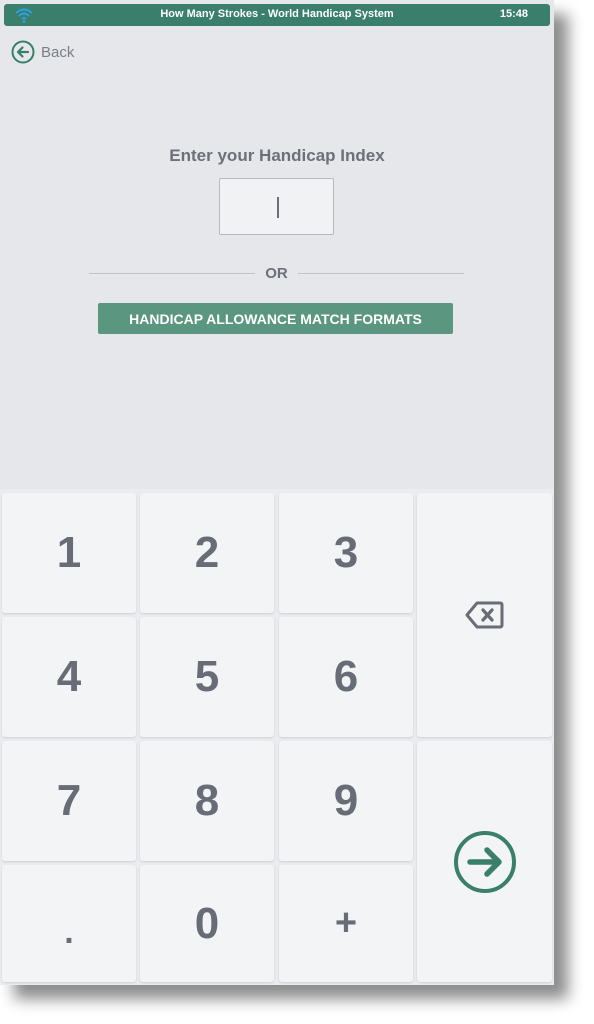 The image size is (594, 1024). I want to click on handicap-index-input, so click(276, 206).